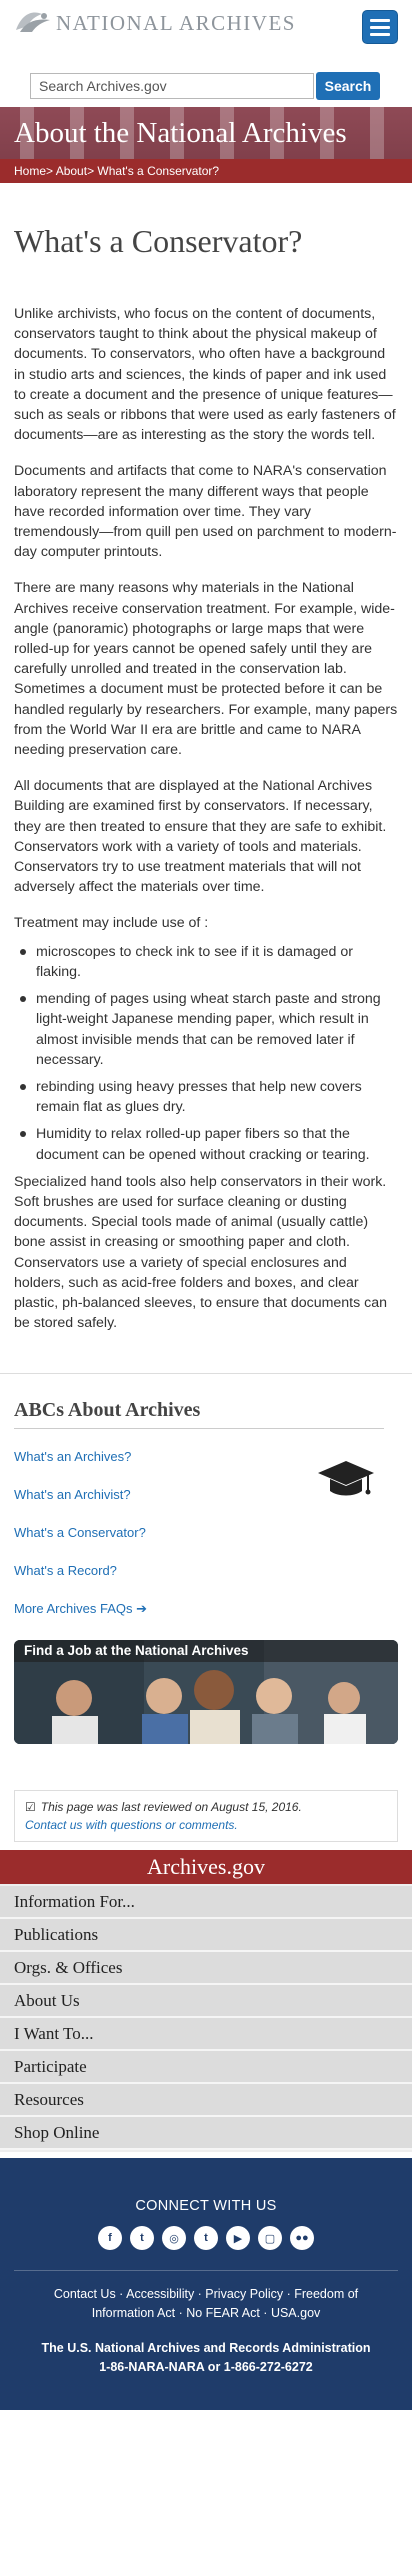 The height and width of the screenshot is (2571, 412). Describe the element at coordinates (270, 2238) in the screenshot. I see `blog-icon: ▢` at that location.